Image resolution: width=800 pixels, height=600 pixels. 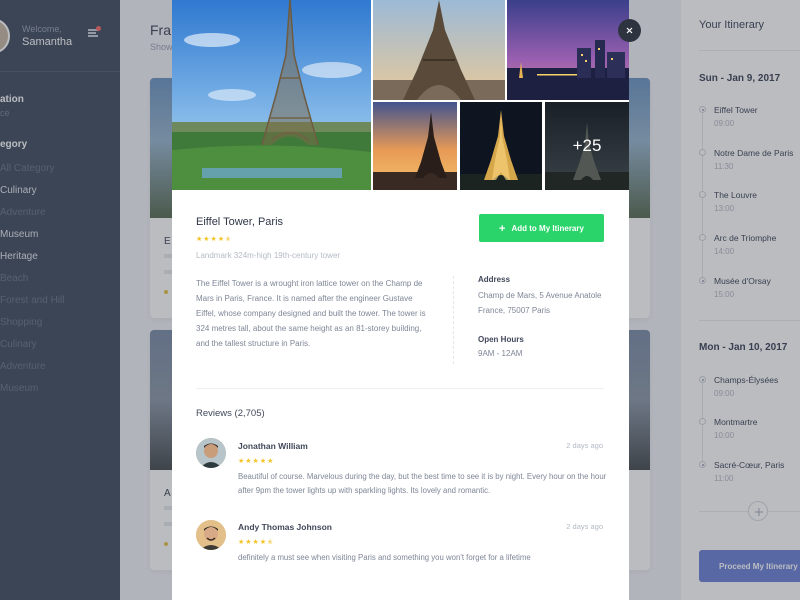 I want to click on more-photos-count: +25, so click(x=587, y=146).